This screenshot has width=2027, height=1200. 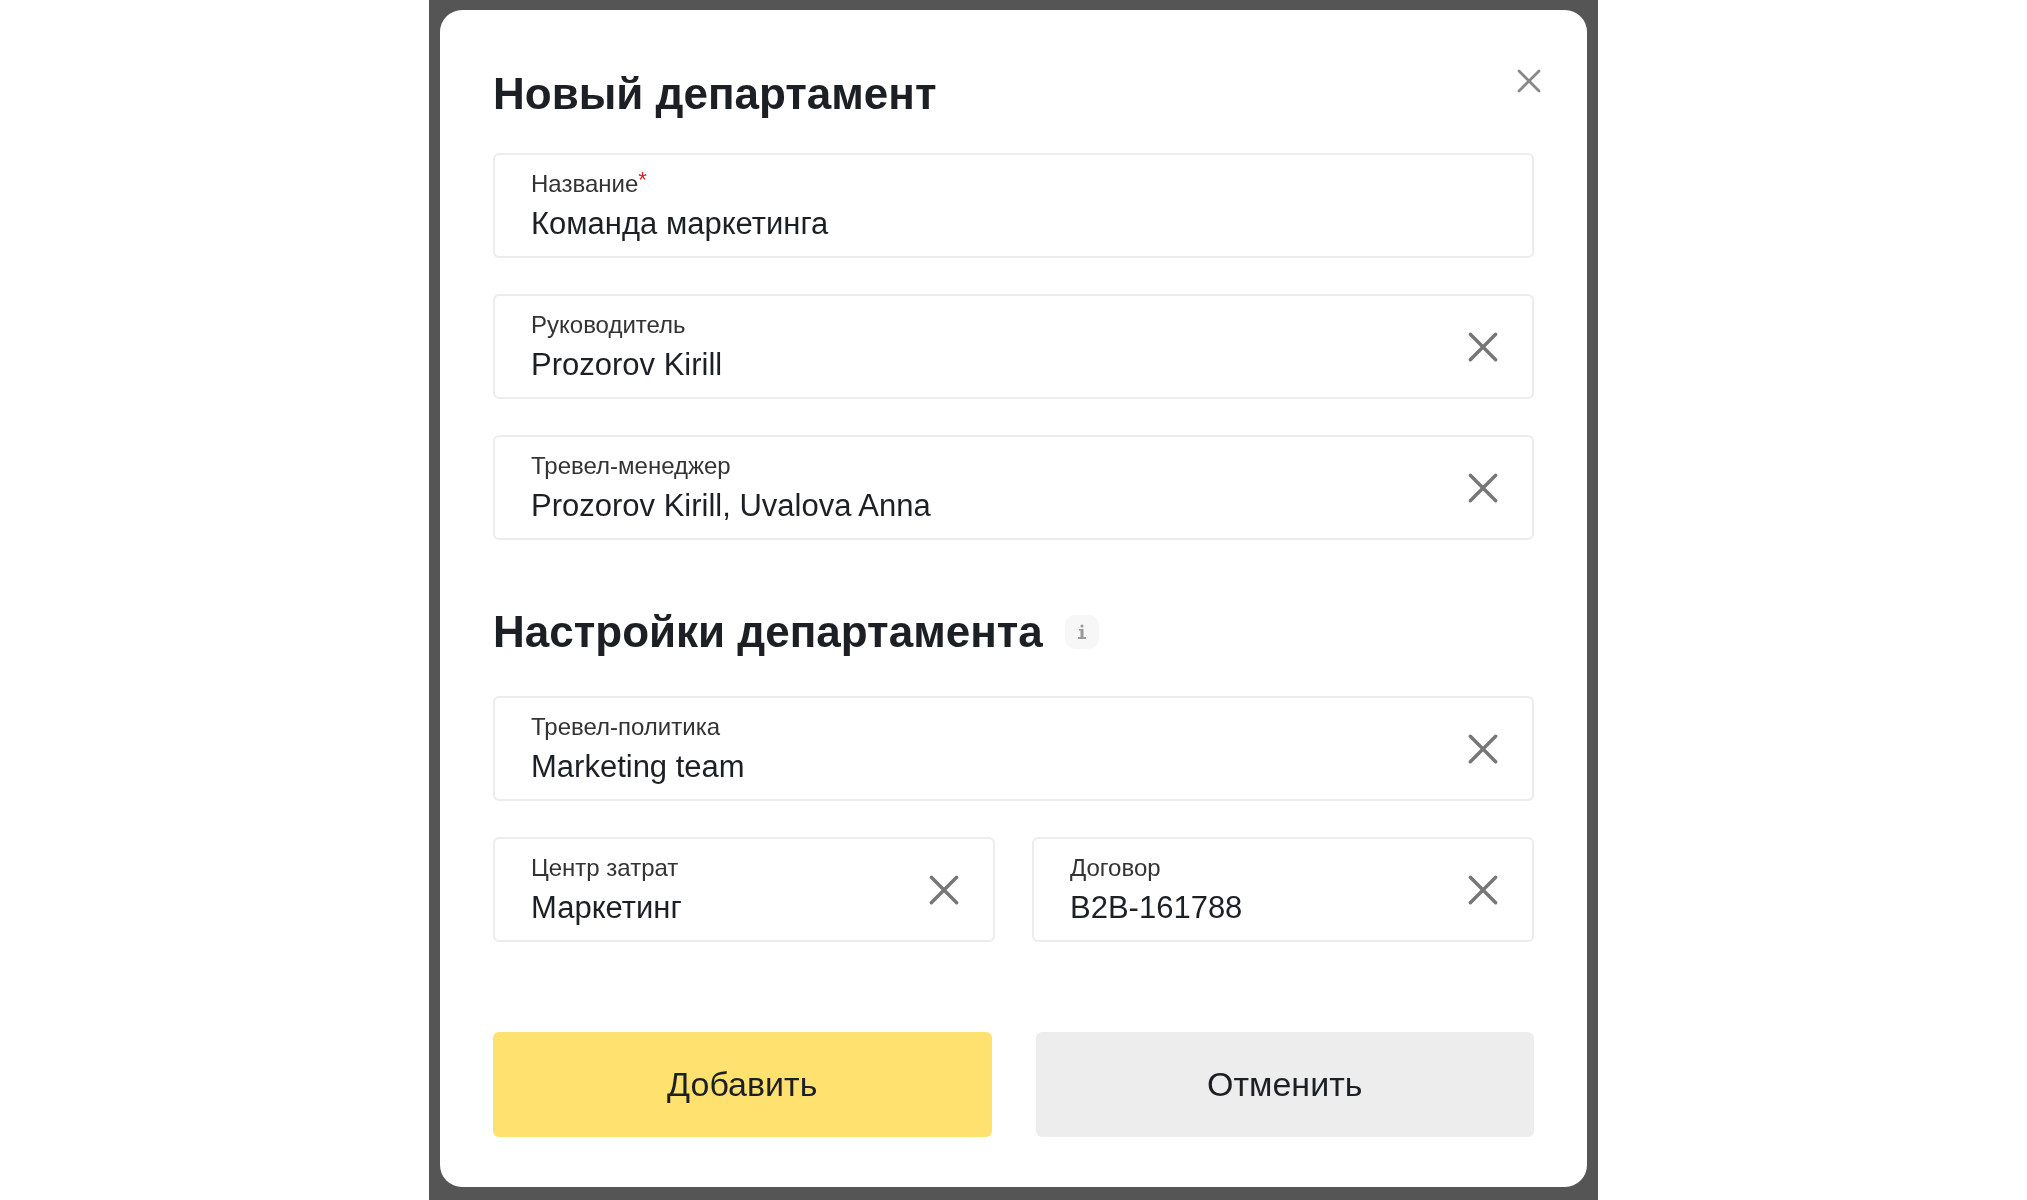 What do you see at coordinates (1284, 1084) in the screenshot?
I see `dialog-button: Отменить` at bounding box center [1284, 1084].